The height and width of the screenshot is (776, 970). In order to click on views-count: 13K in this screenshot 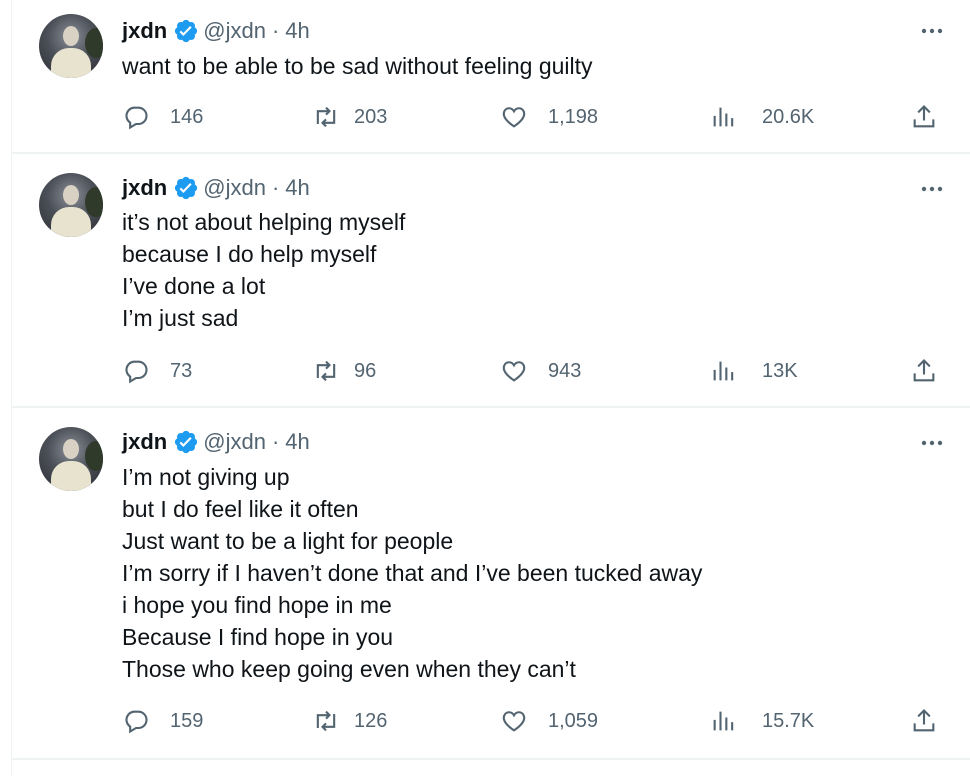, I will do `click(780, 370)`.